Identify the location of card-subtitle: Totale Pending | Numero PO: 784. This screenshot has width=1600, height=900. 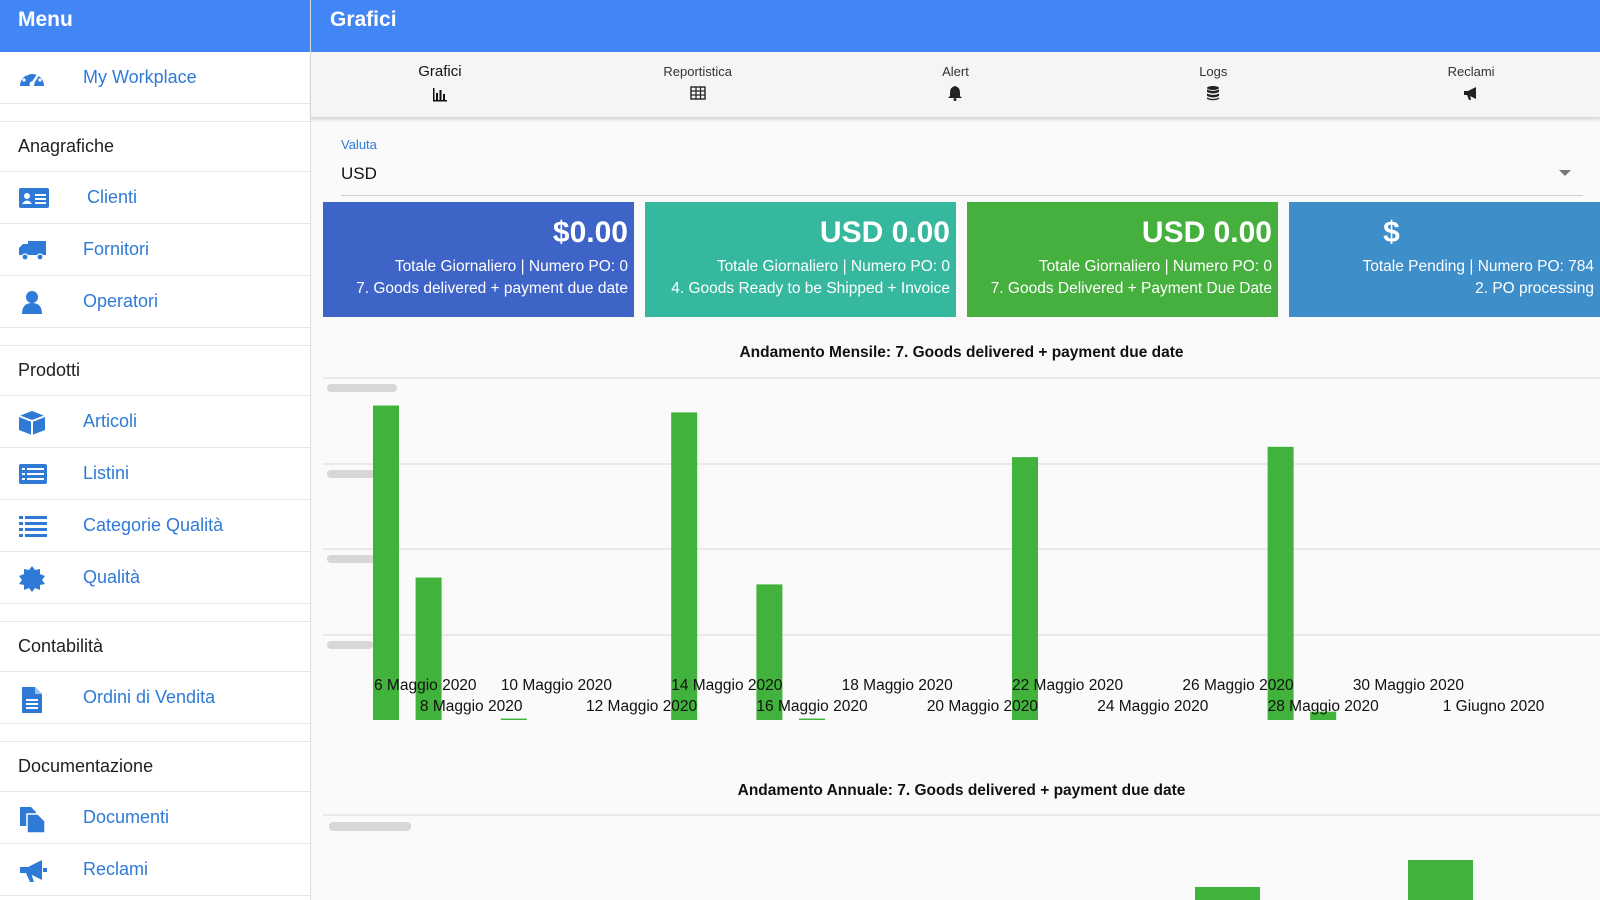
(1478, 266).